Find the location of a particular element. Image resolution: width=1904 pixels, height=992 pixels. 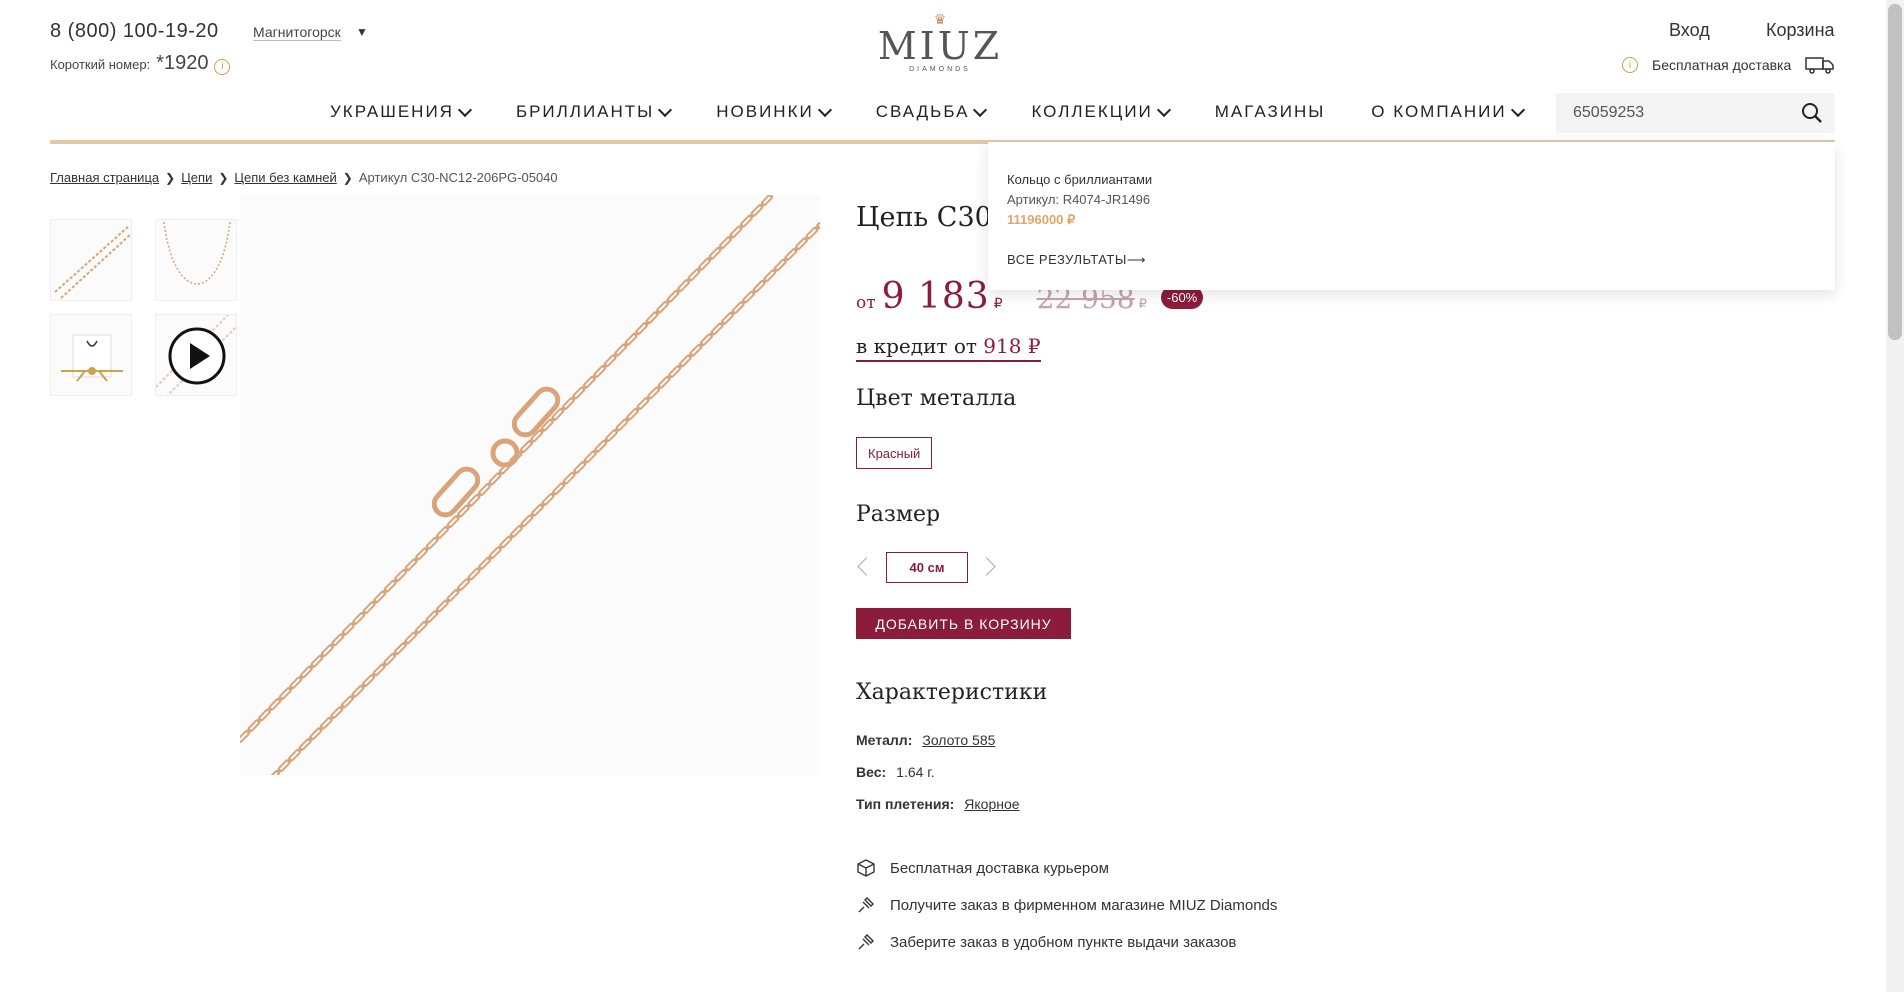

size-next-icon is located at coordinates (986, 566).